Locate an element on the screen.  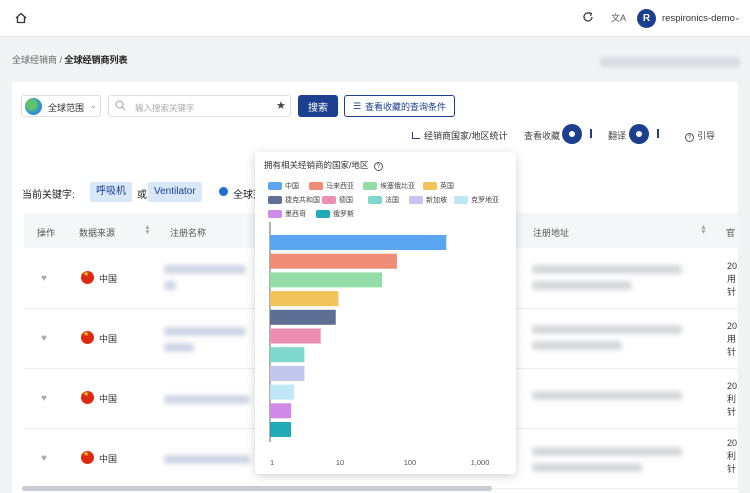
avatar: R is located at coordinates (646, 18).